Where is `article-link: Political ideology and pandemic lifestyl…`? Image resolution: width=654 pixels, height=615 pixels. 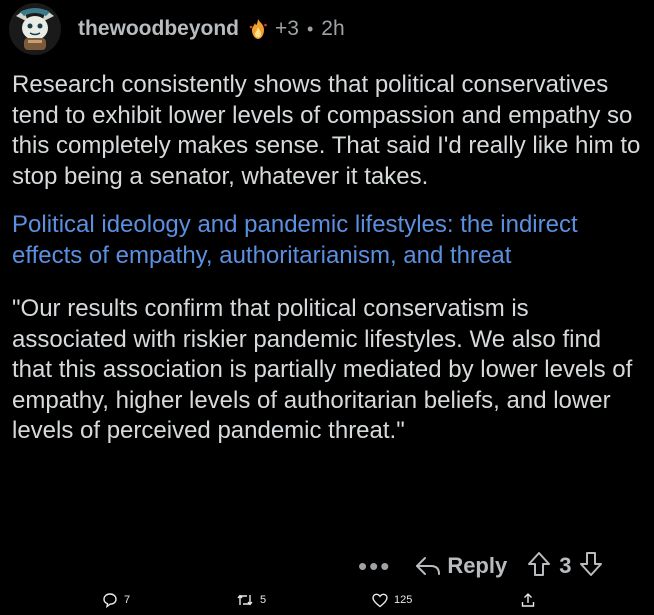
article-link: Political ideology and pandemic lifestyl… is located at coordinates (327, 240).